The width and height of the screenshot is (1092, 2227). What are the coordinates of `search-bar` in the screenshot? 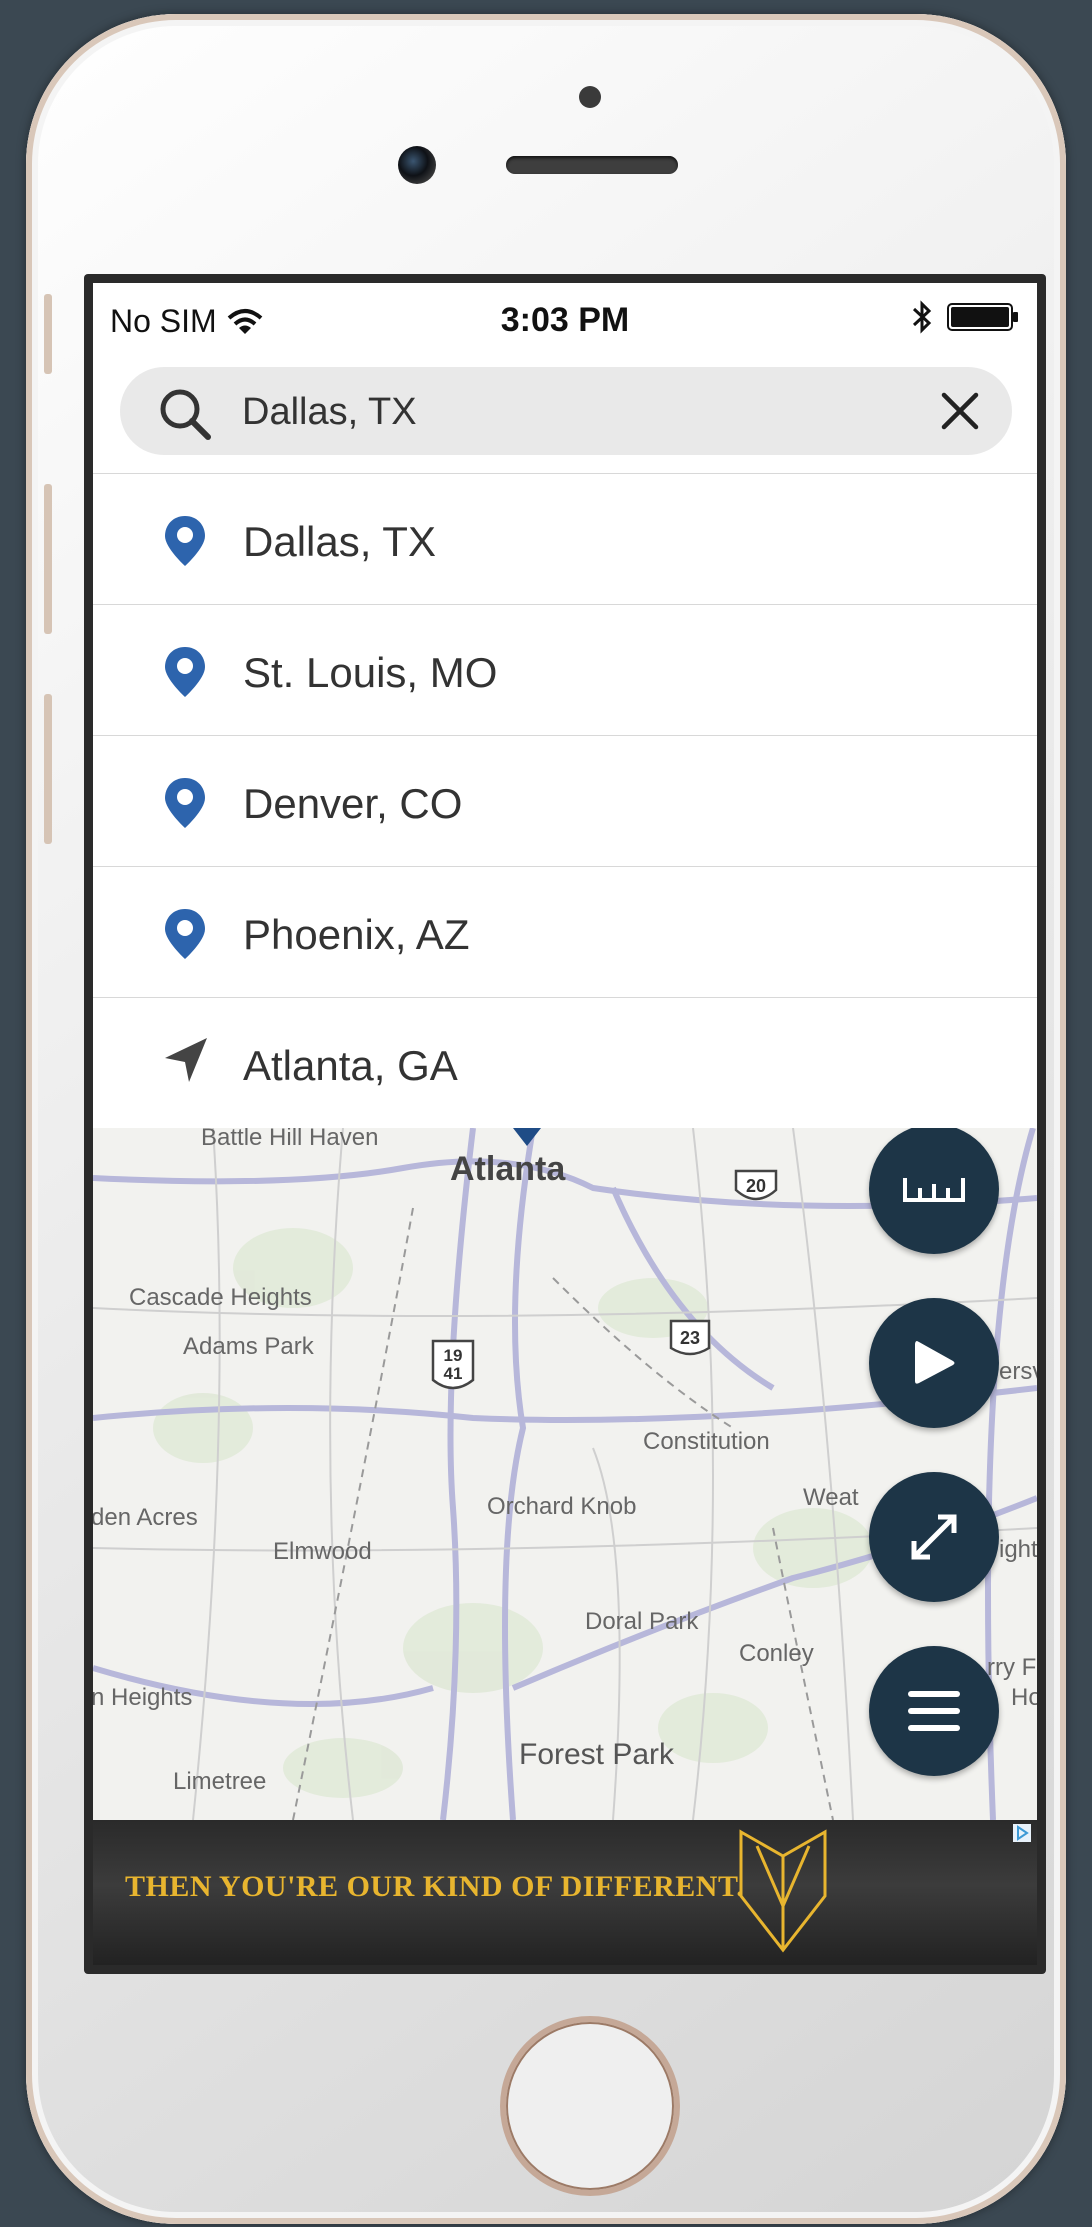 It's located at (566, 411).